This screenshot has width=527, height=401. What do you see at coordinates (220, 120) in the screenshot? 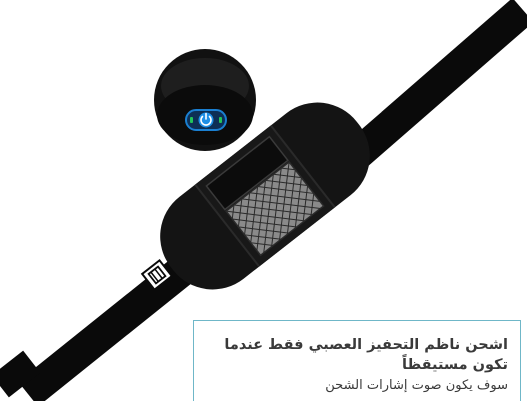
I see `status-led-right` at bounding box center [220, 120].